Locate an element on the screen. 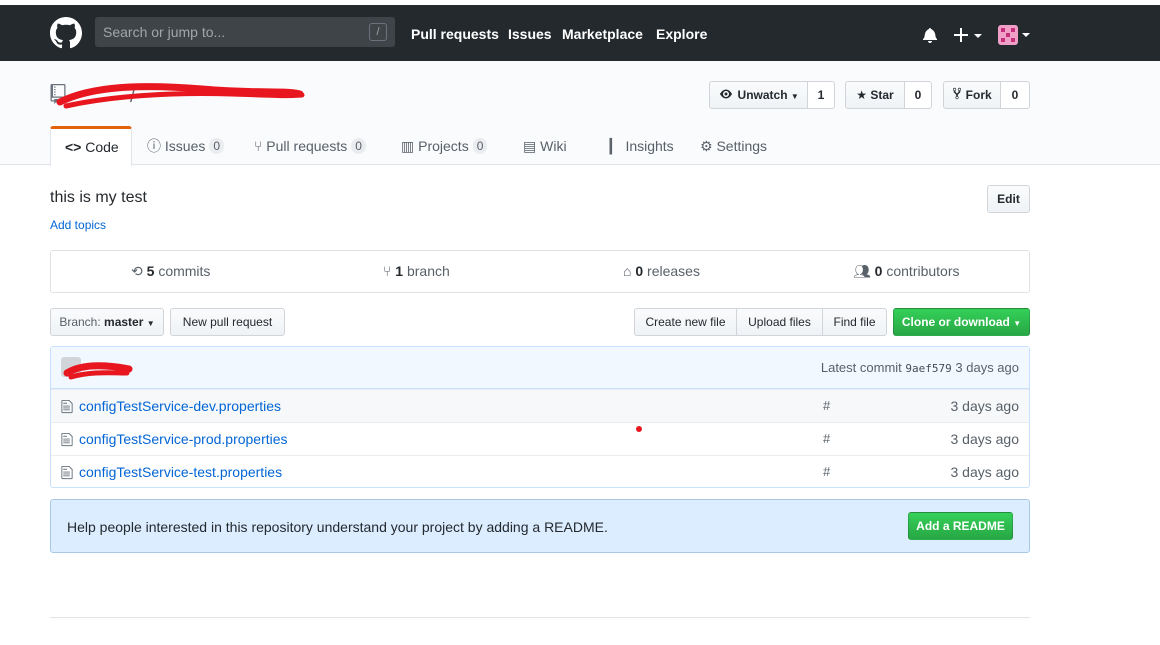 Image resolution: width=1160 pixels, height=645 pixels. tab-projects: ▥ Projects 0 is located at coordinates (444, 146).